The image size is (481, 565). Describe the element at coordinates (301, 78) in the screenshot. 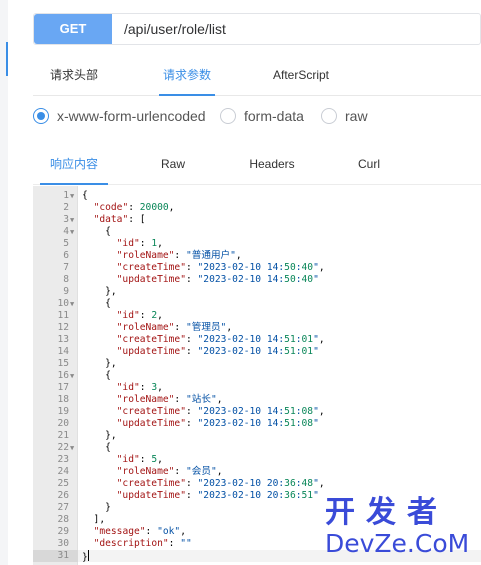

I see `tab-afterscript: AfterScript` at that location.